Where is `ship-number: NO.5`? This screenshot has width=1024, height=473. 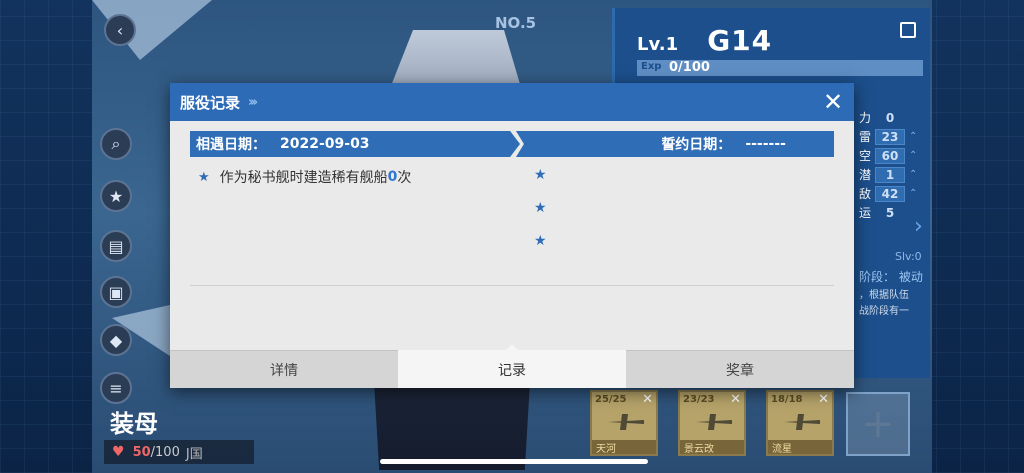
ship-number: NO.5 is located at coordinates (516, 23).